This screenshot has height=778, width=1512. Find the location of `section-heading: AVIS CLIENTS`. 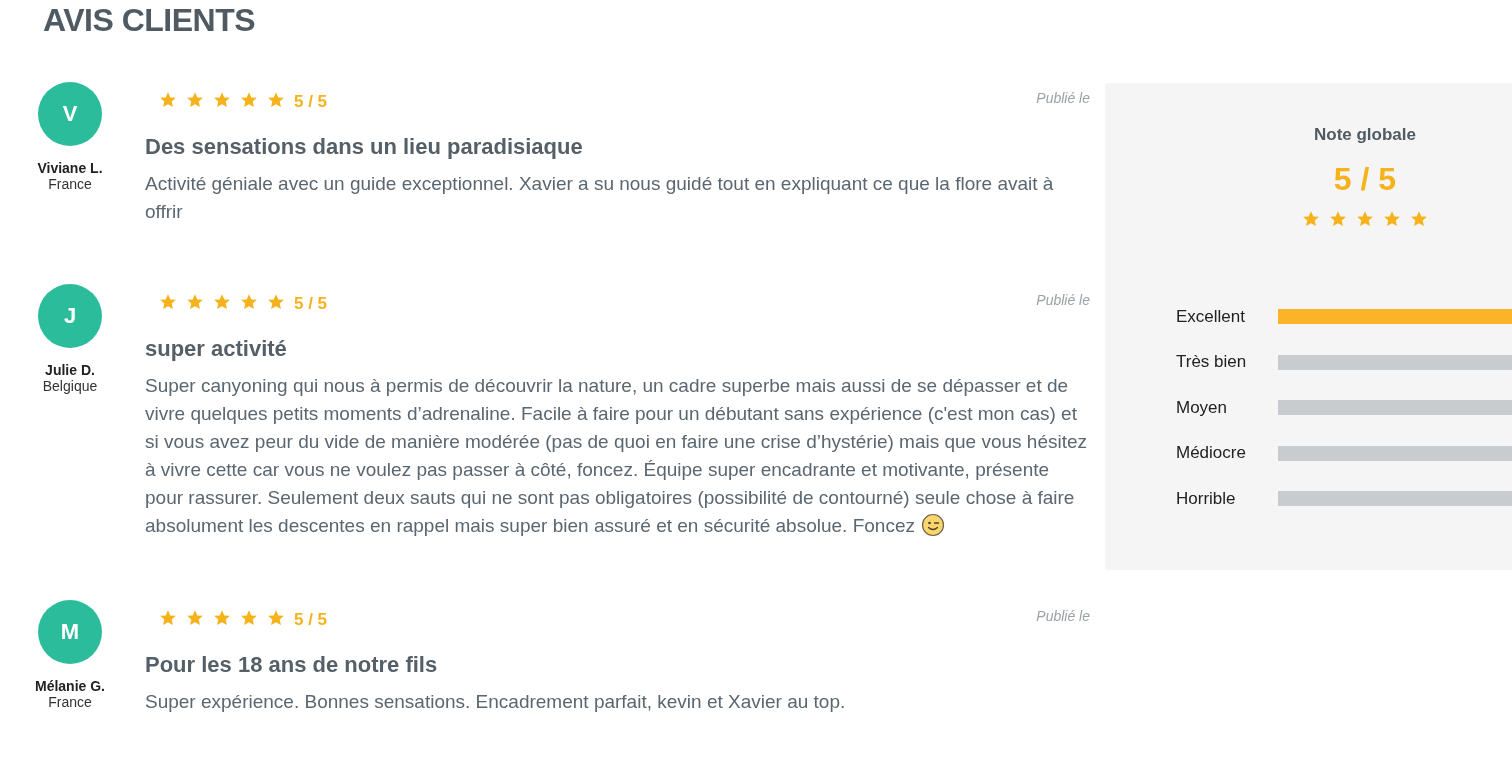

section-heading: AVIS CLIENTS is located at coordinates (149, 20).